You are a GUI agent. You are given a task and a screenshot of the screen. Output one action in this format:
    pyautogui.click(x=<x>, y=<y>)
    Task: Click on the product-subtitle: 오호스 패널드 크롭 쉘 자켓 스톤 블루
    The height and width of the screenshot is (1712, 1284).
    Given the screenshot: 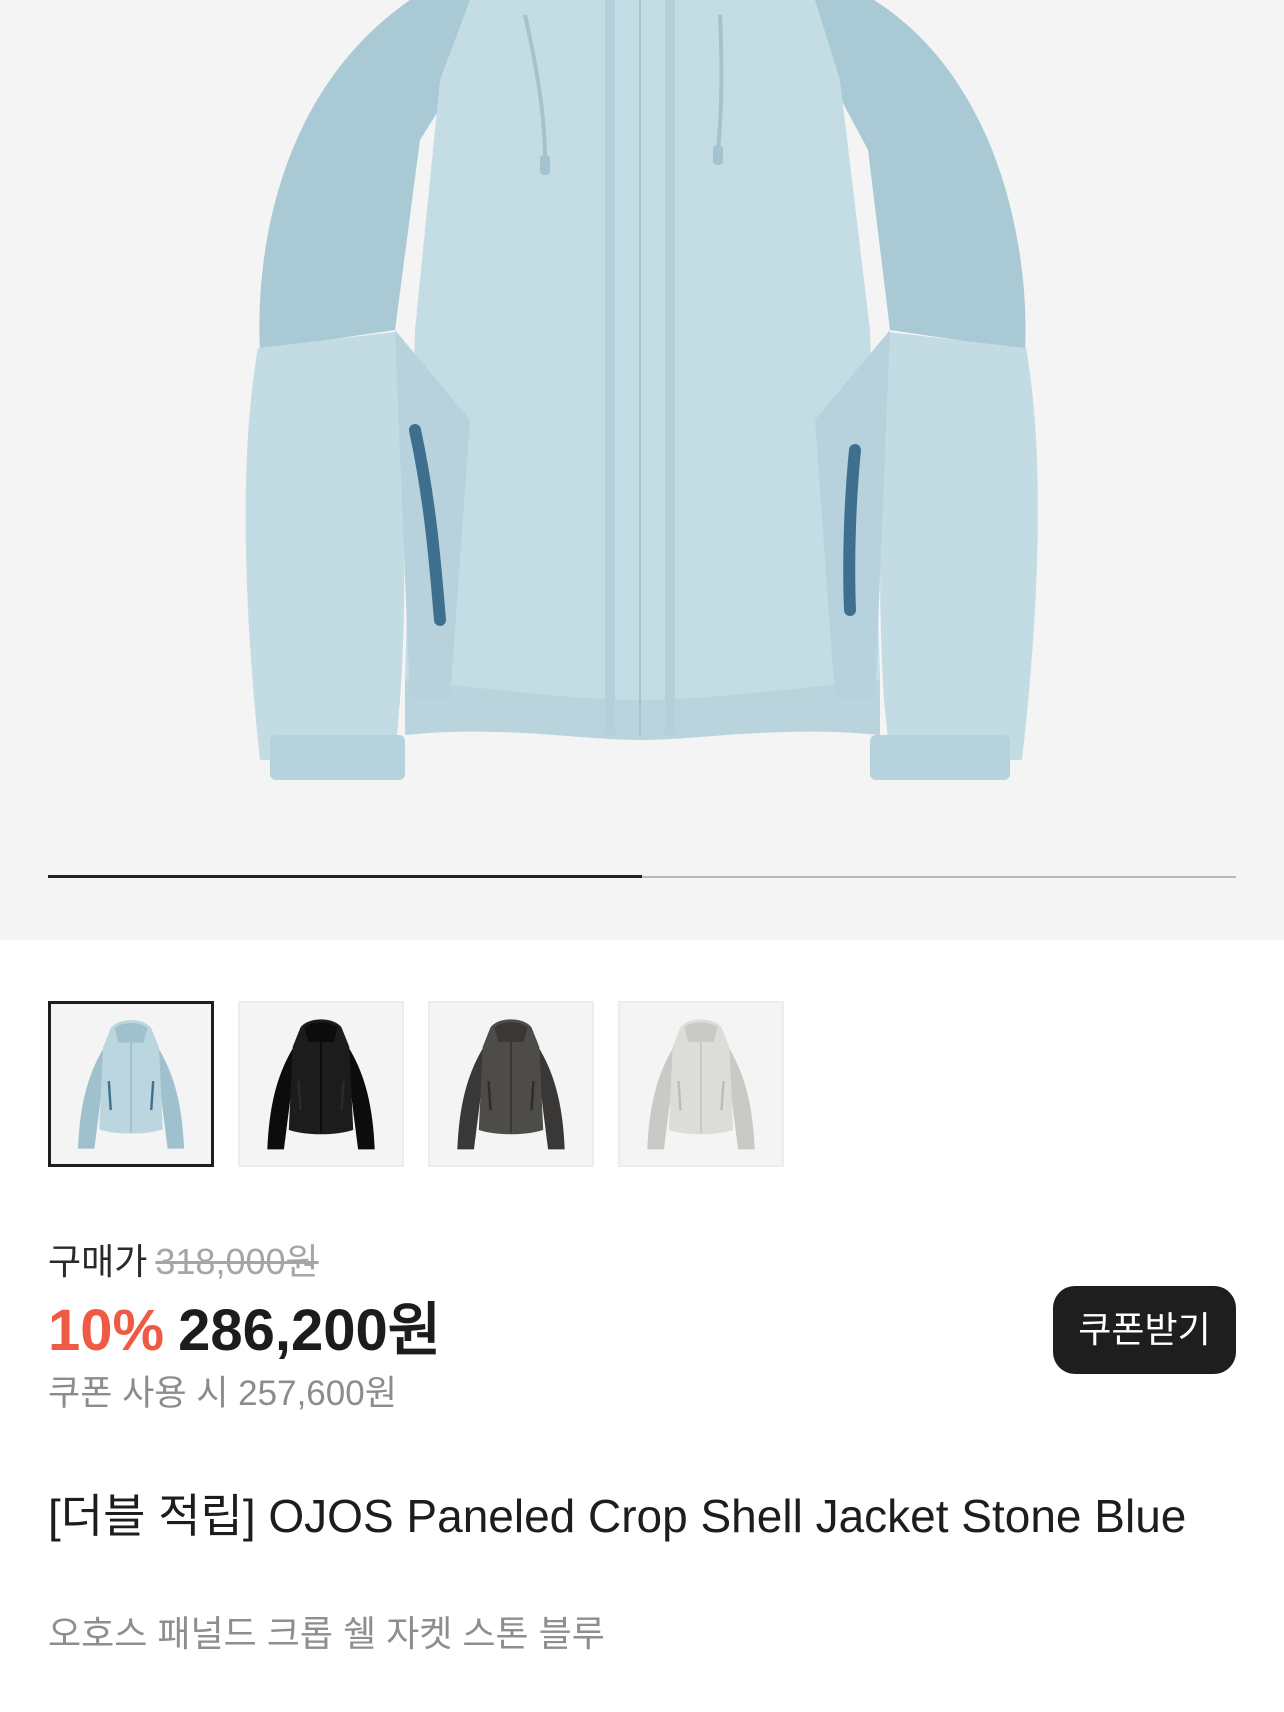 What is the action you would take?
    pyautogui.click(x=326, y=1633)
    